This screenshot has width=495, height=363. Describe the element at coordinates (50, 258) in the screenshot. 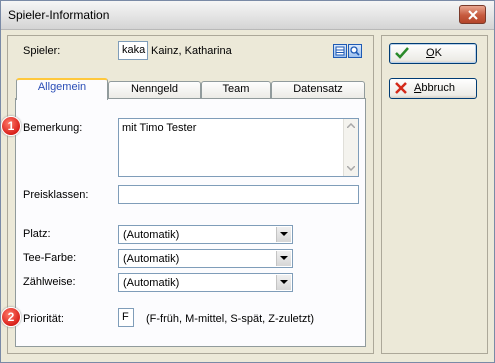

I see `tee-color-label: Tee-Farbe:` at that location.